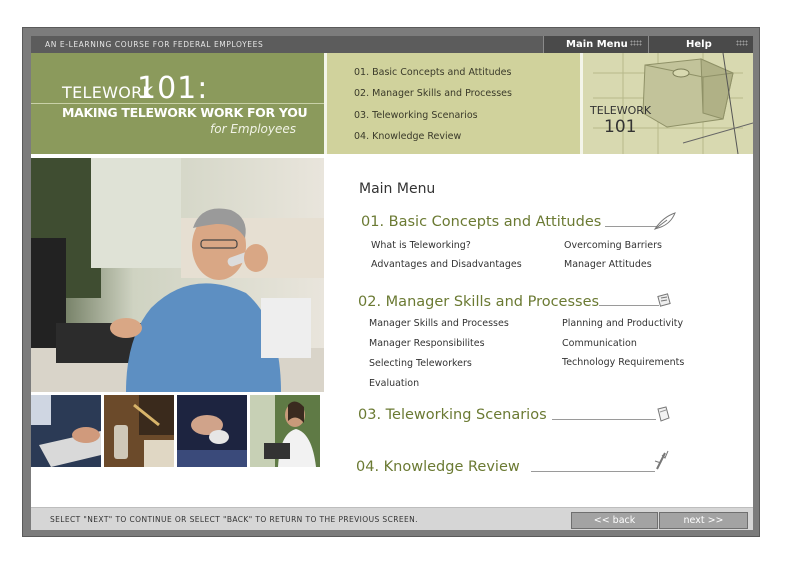 The width and height of the screenshot is (788, 569). Describe the element at coordinates (420, 363) in the screenshot. I see `link-selecting-teleworkers: Selecting Teleworkers` at that location.